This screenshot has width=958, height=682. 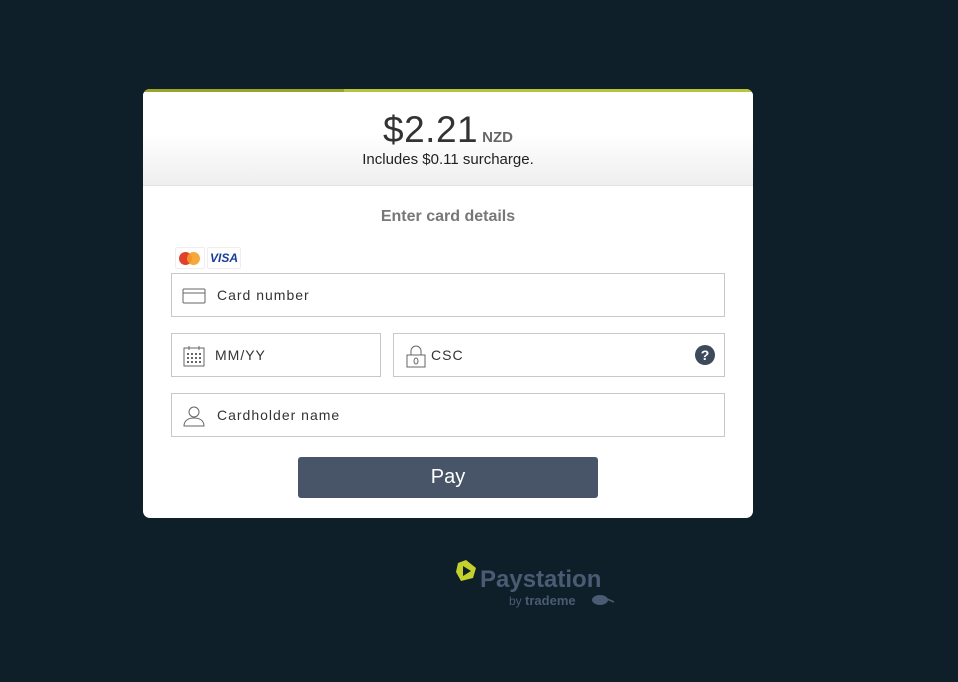 What do you see at coordinates (194, 356) in the screenshot?
I see `calendar-icon` at bounding box center [194, 356].